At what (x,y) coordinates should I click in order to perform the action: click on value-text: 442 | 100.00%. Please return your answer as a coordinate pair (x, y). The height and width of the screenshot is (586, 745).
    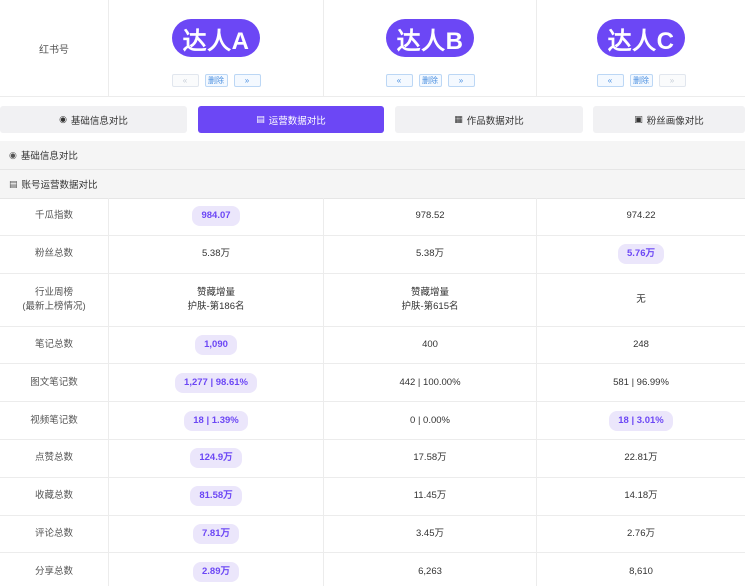
    Looking at the image, I should click on (430, 382).